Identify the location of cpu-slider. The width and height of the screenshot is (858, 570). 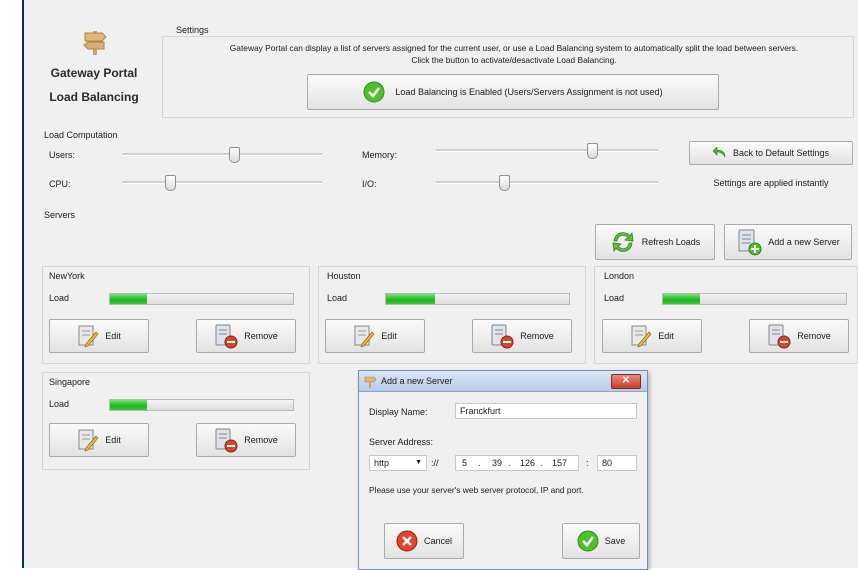
(222, 182).